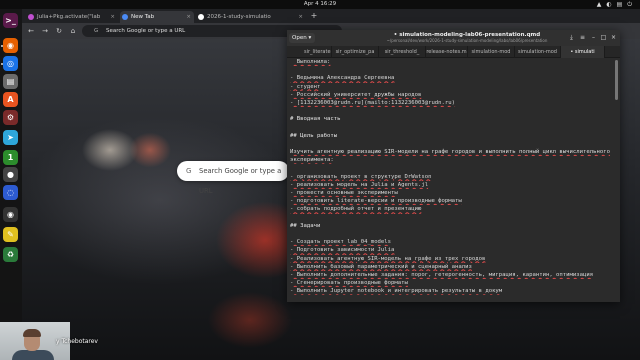  What do you see at coordinates (455, 62) in the screenshot?
I see `text-line: Выполнила:` at bounding box center [455, 62].